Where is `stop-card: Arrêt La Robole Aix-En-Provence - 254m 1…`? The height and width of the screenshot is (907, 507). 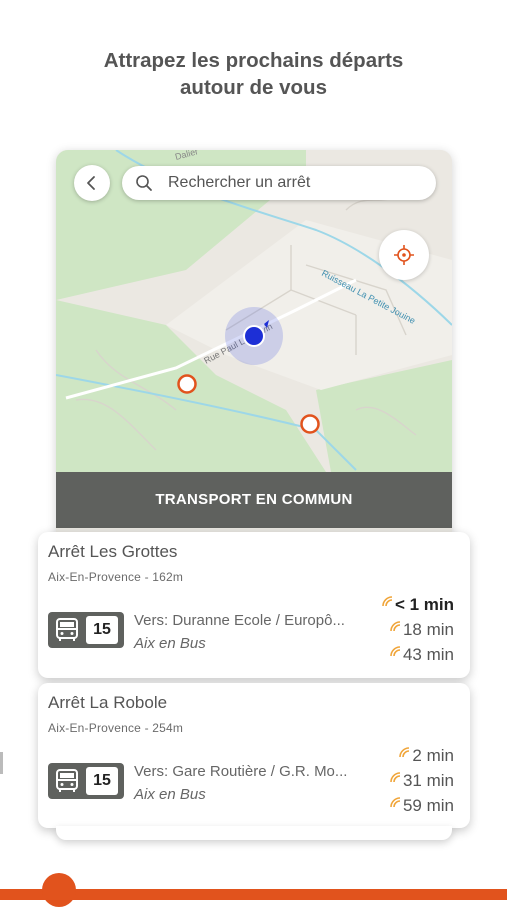
stop-card: Arrêt La Robole Aix-En-Provence - 254m 1… is located at coordinates (254, 755).